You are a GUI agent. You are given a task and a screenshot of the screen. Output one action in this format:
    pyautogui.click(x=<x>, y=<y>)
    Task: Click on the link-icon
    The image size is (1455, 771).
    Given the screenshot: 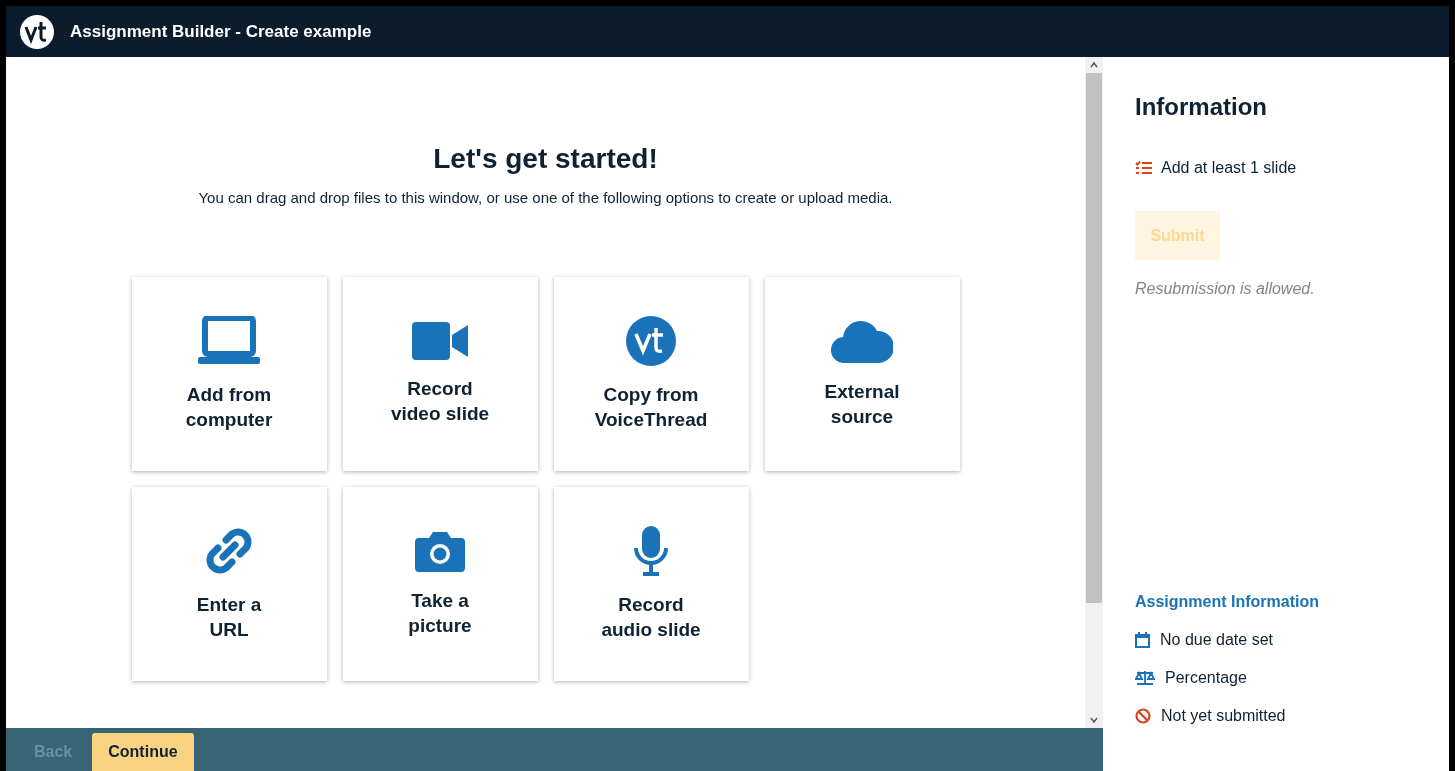 What is the action you would take?
    pyautogui.click(x=229, y=551)
    